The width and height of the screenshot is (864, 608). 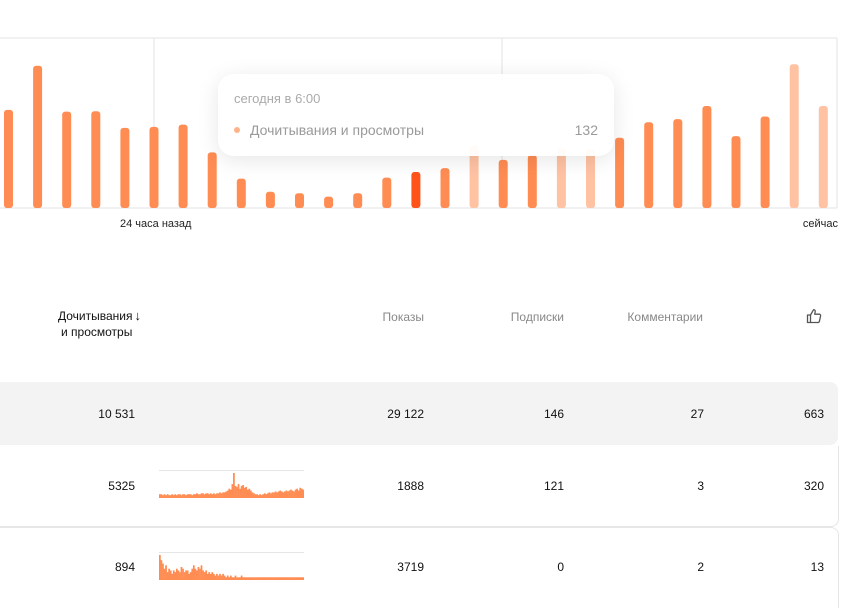 I want to click on tooltip-series-name: Дочитывания и просмотры, so click(x=337, y=130).